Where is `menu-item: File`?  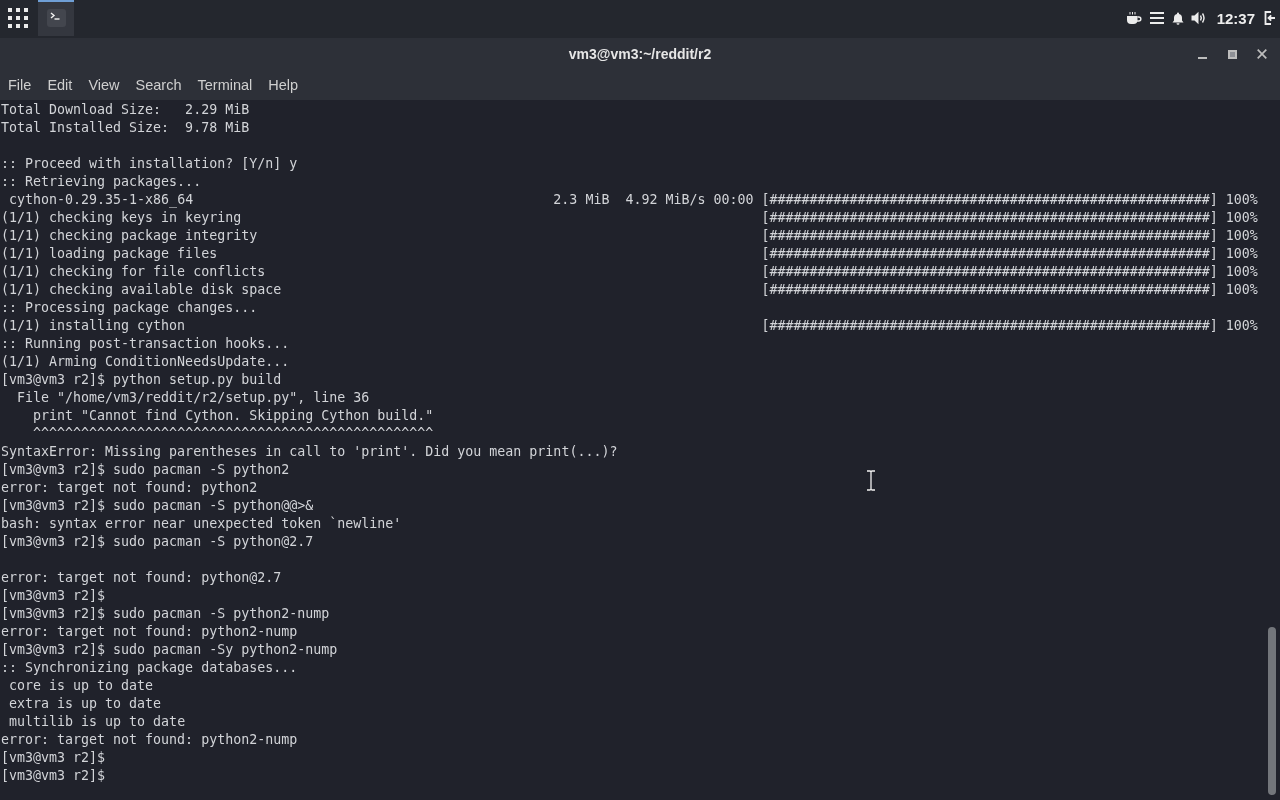 menu-item: File is located at coordinates (20, 85).